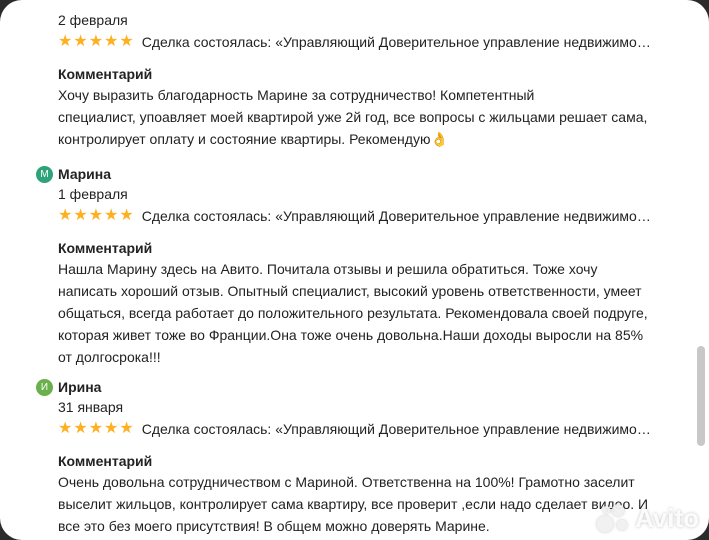  Describe the element at coordinates (613, 518) in the screenshot. I see `avito-logo-icon` at that location.